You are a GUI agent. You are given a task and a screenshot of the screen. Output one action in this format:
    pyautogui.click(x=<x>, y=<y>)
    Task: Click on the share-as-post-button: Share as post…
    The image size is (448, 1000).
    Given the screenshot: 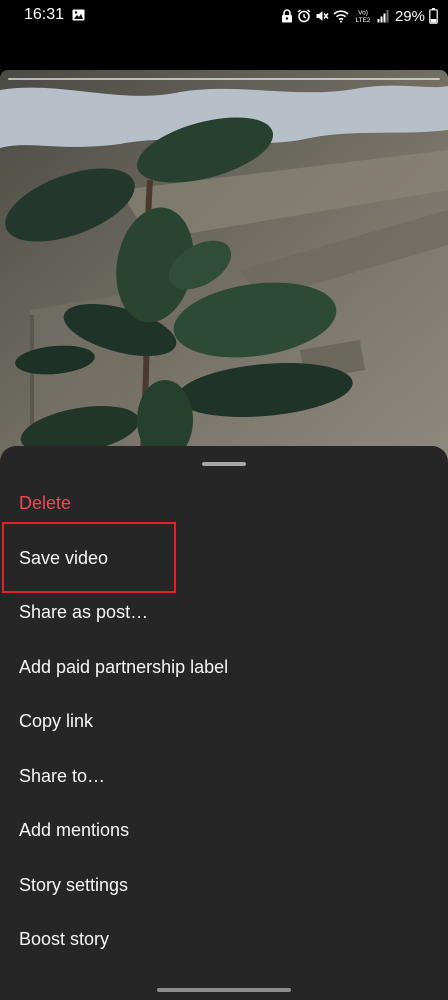 What is the action you would take?
    pyautogui.click(x=224, y=612)
    